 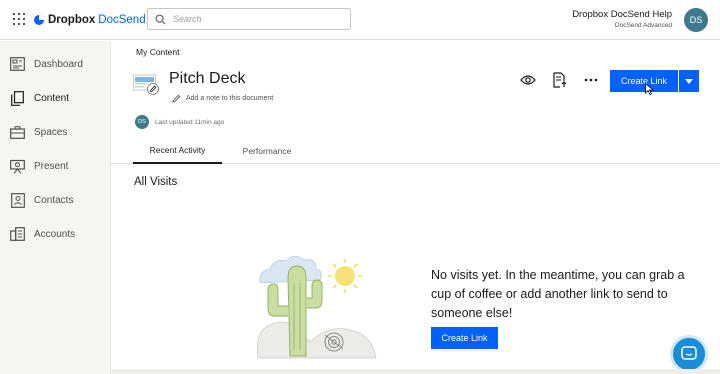 I want to click on more-options-button, so click(x=591, y=80).